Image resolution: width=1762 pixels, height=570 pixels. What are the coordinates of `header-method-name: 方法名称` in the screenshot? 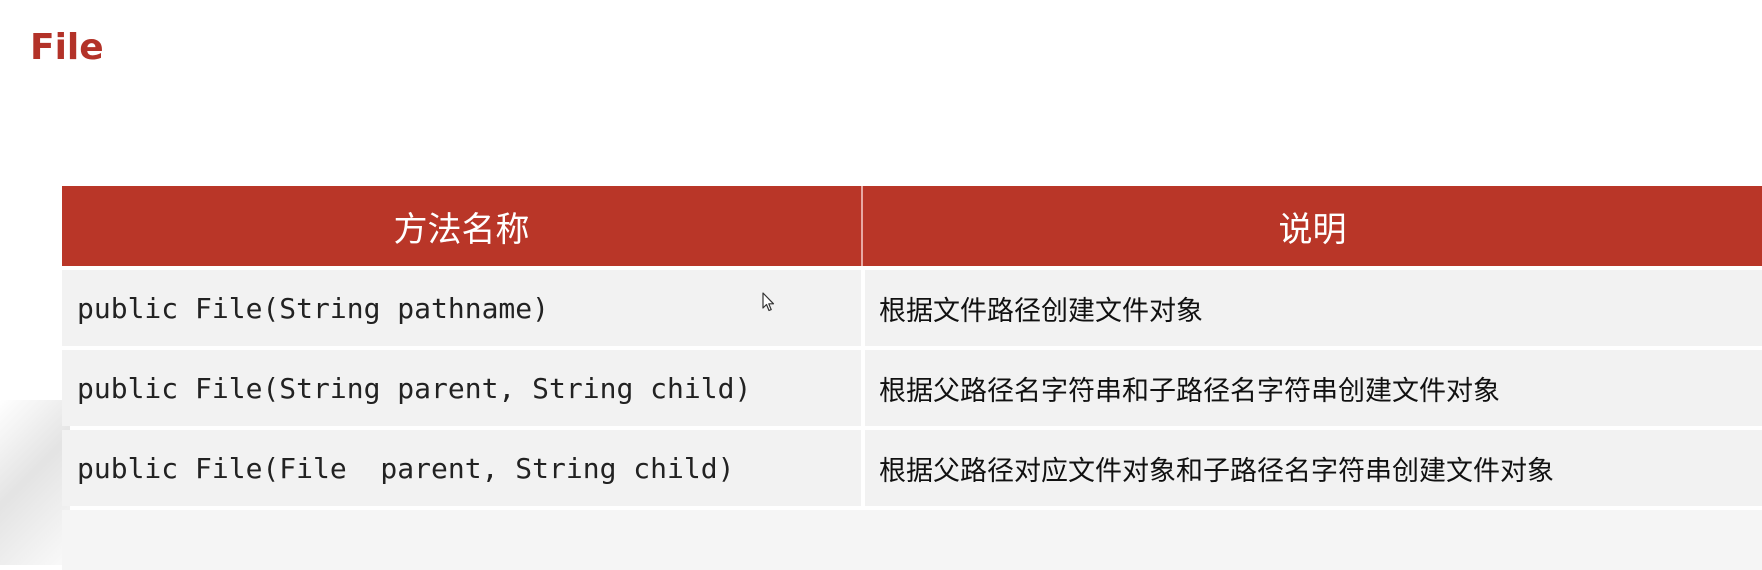 It's located at (461, 229).